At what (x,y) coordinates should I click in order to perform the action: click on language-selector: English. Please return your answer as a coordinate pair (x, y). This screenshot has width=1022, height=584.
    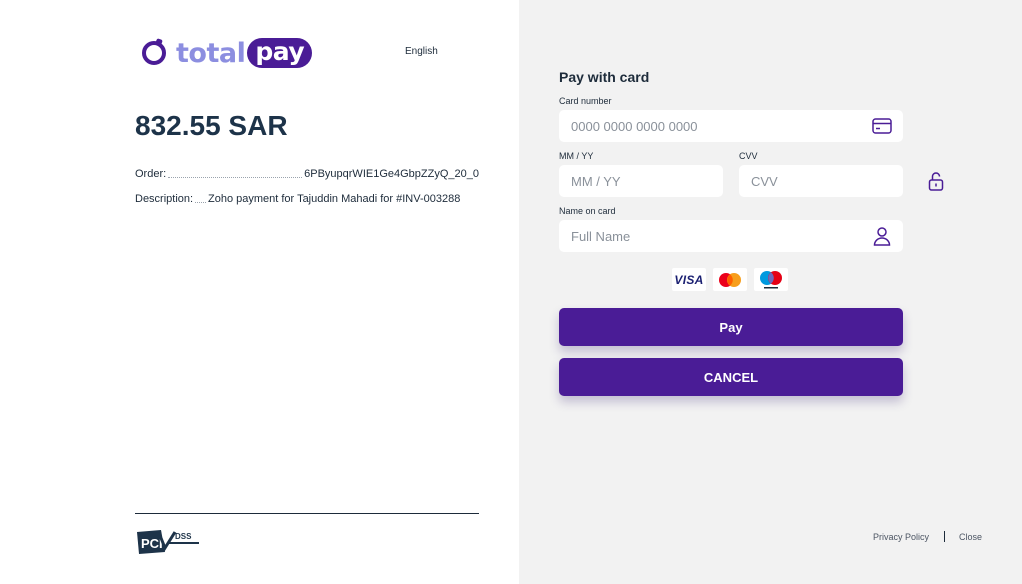
    Looking at the image, I should click on (421, 51).